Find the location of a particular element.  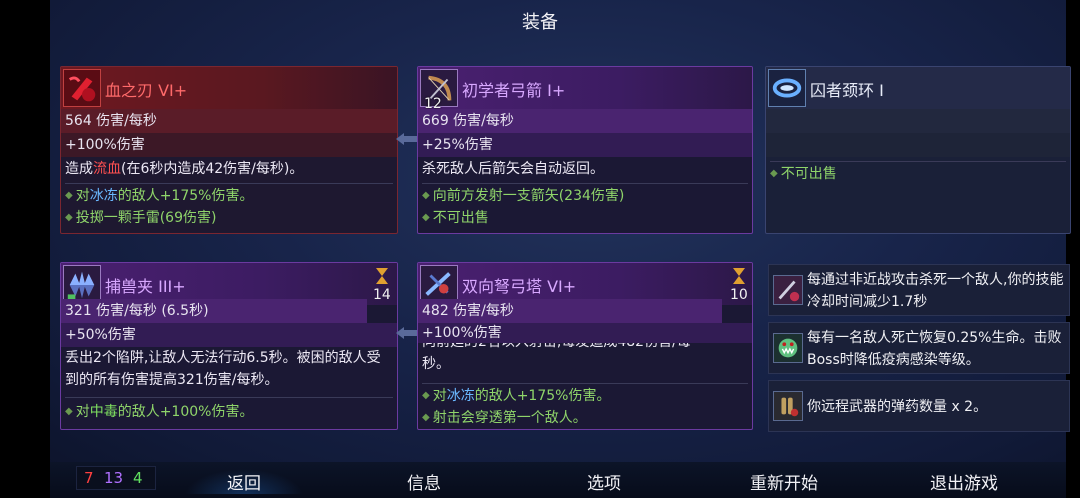

ammo-icon is located at coordinates (788, 406).